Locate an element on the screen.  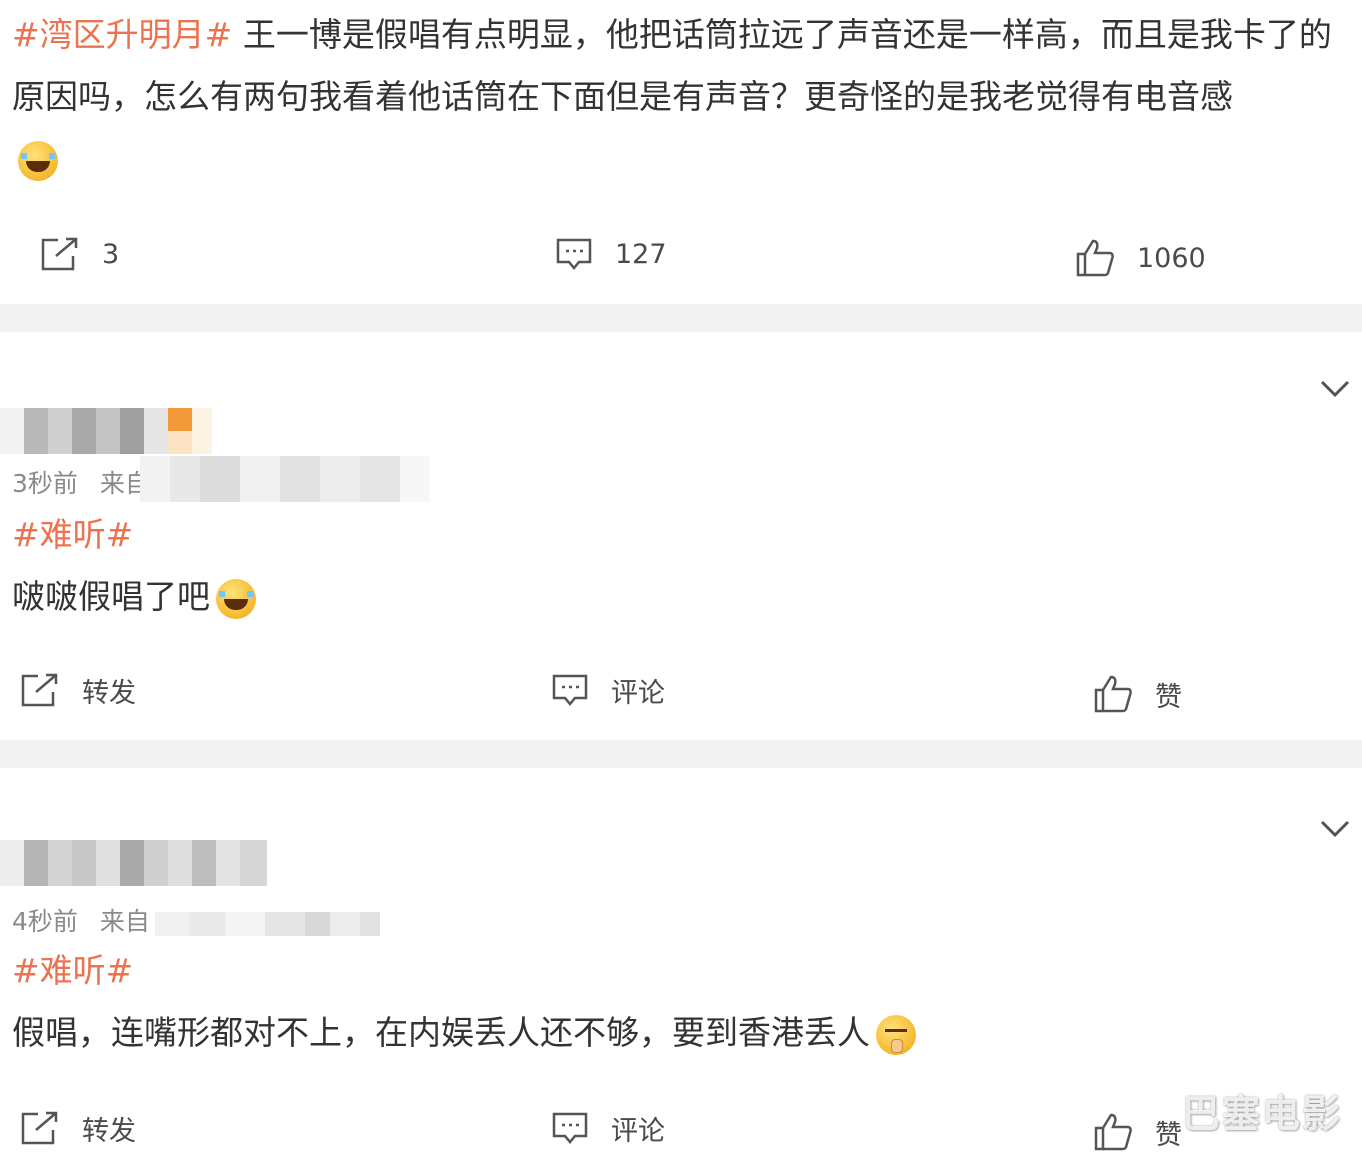
post-meta: 3秒前 来自 is located at coordinates (81, 484).